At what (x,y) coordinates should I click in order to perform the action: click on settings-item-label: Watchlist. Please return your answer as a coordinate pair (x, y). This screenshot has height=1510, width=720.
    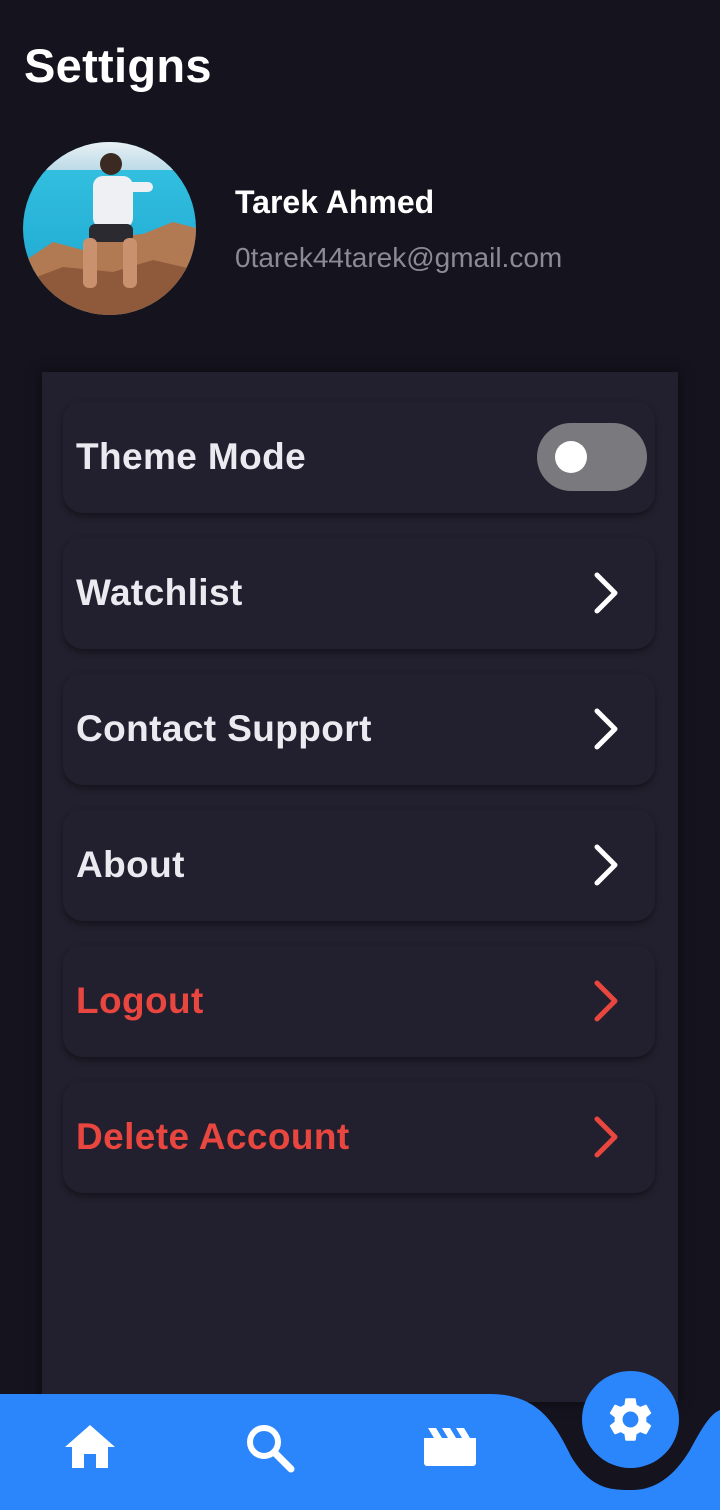
    Looking at the image, I should click on (159, 592).